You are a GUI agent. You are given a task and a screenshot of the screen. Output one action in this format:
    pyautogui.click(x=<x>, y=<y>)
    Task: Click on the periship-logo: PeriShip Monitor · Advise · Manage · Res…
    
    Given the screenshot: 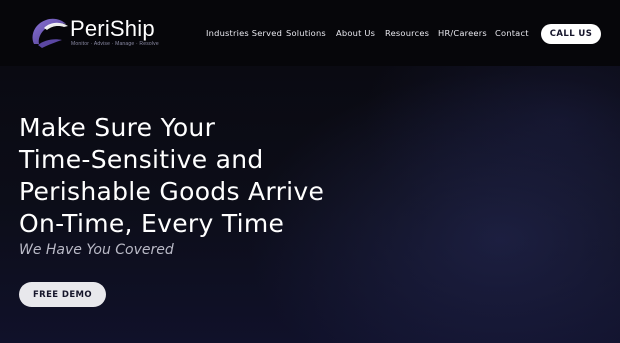 What is the action you would take?
    pyautogui.click(x=93, y=32)
    